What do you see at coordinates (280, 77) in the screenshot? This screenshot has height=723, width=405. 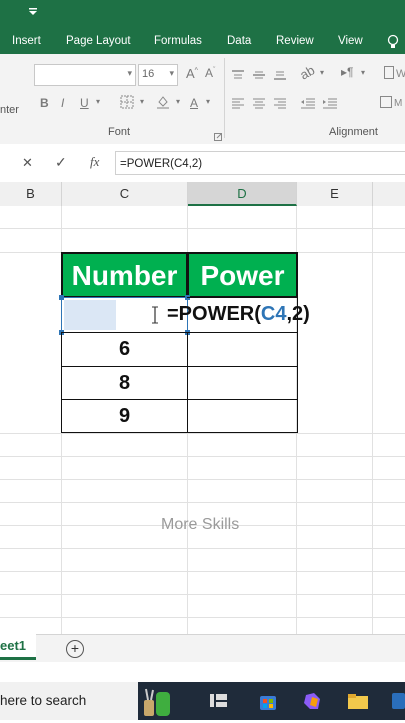 I see `bottom-align-icon` at bounding box center [280, 77].